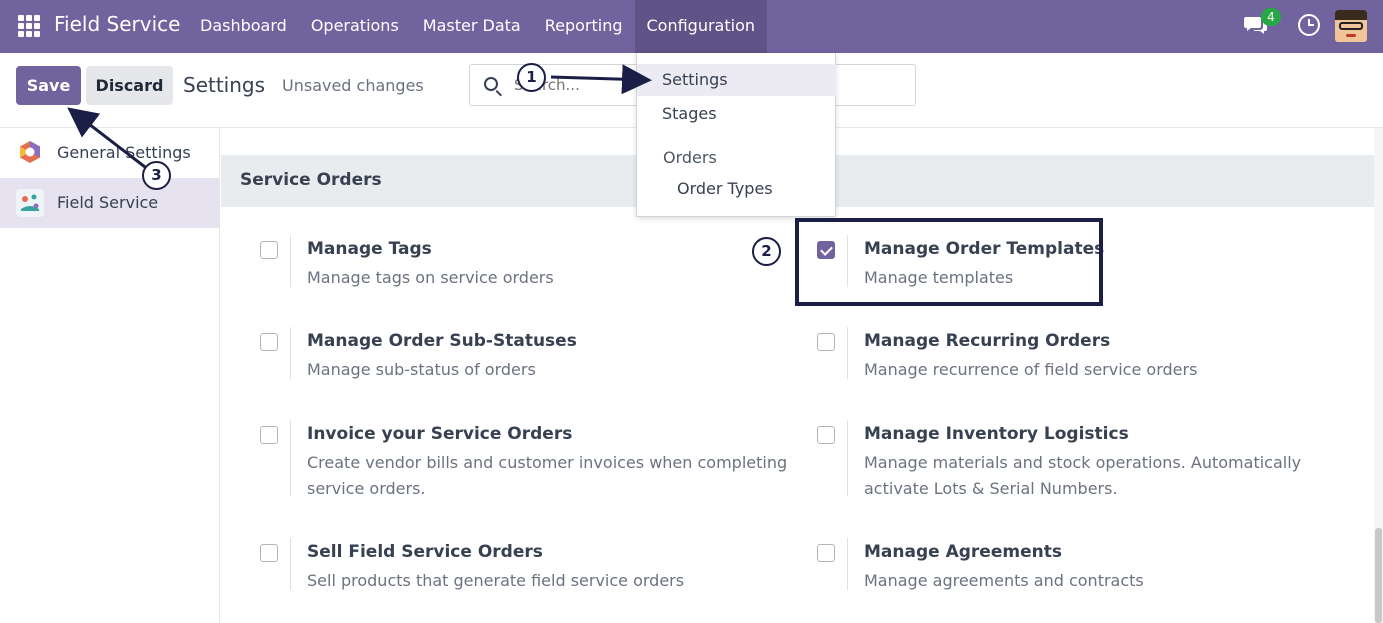  Describe the element at coordinates (353, 85) in the screenshot. I see `unsaved-changes-status: Unsaved changes` at that location.